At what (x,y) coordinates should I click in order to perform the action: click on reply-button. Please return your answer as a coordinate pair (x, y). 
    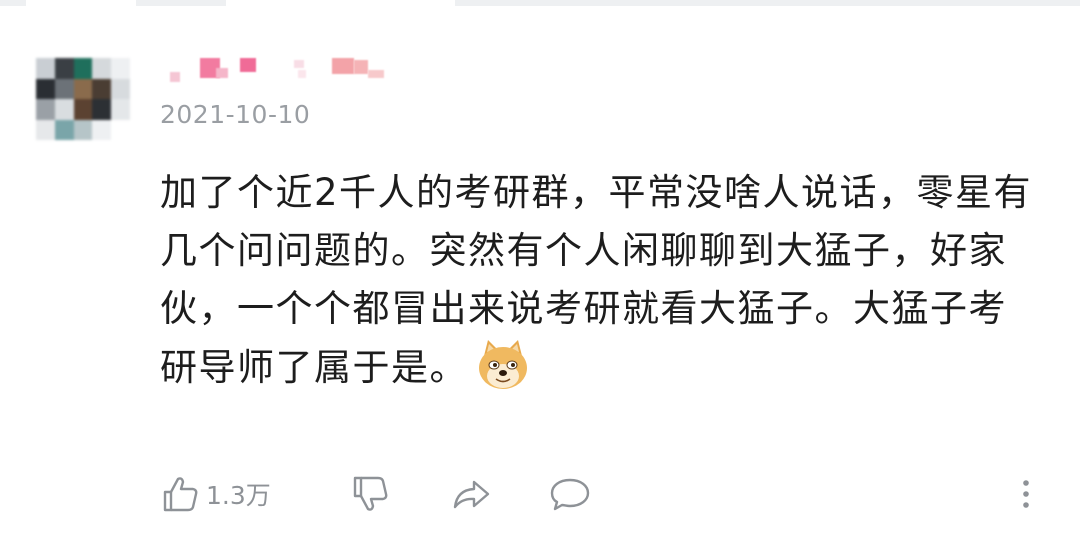
    Looking at the image, I should click on (570, 494).